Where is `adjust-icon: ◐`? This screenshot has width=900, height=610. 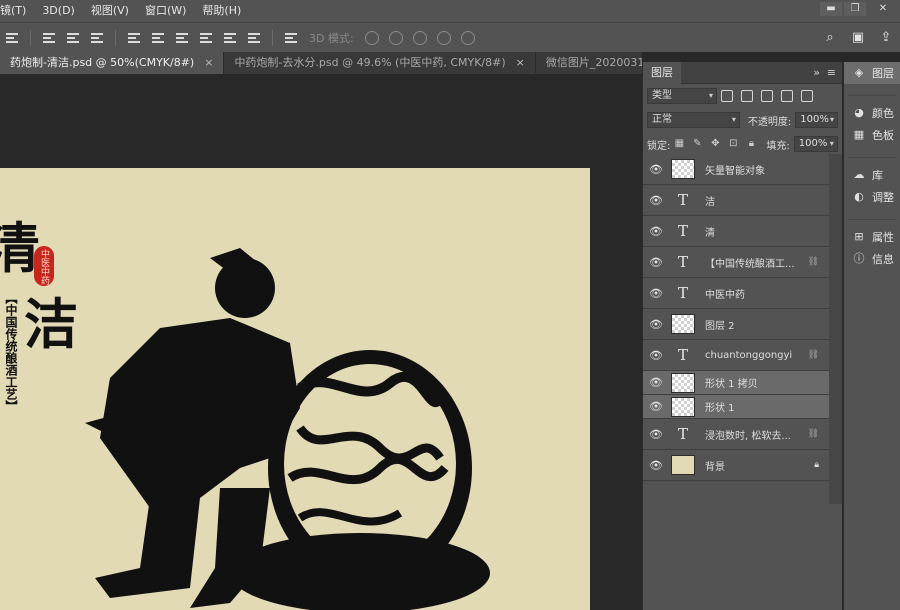 adjust-icon: ◐ is located at coordinates (859, 196).